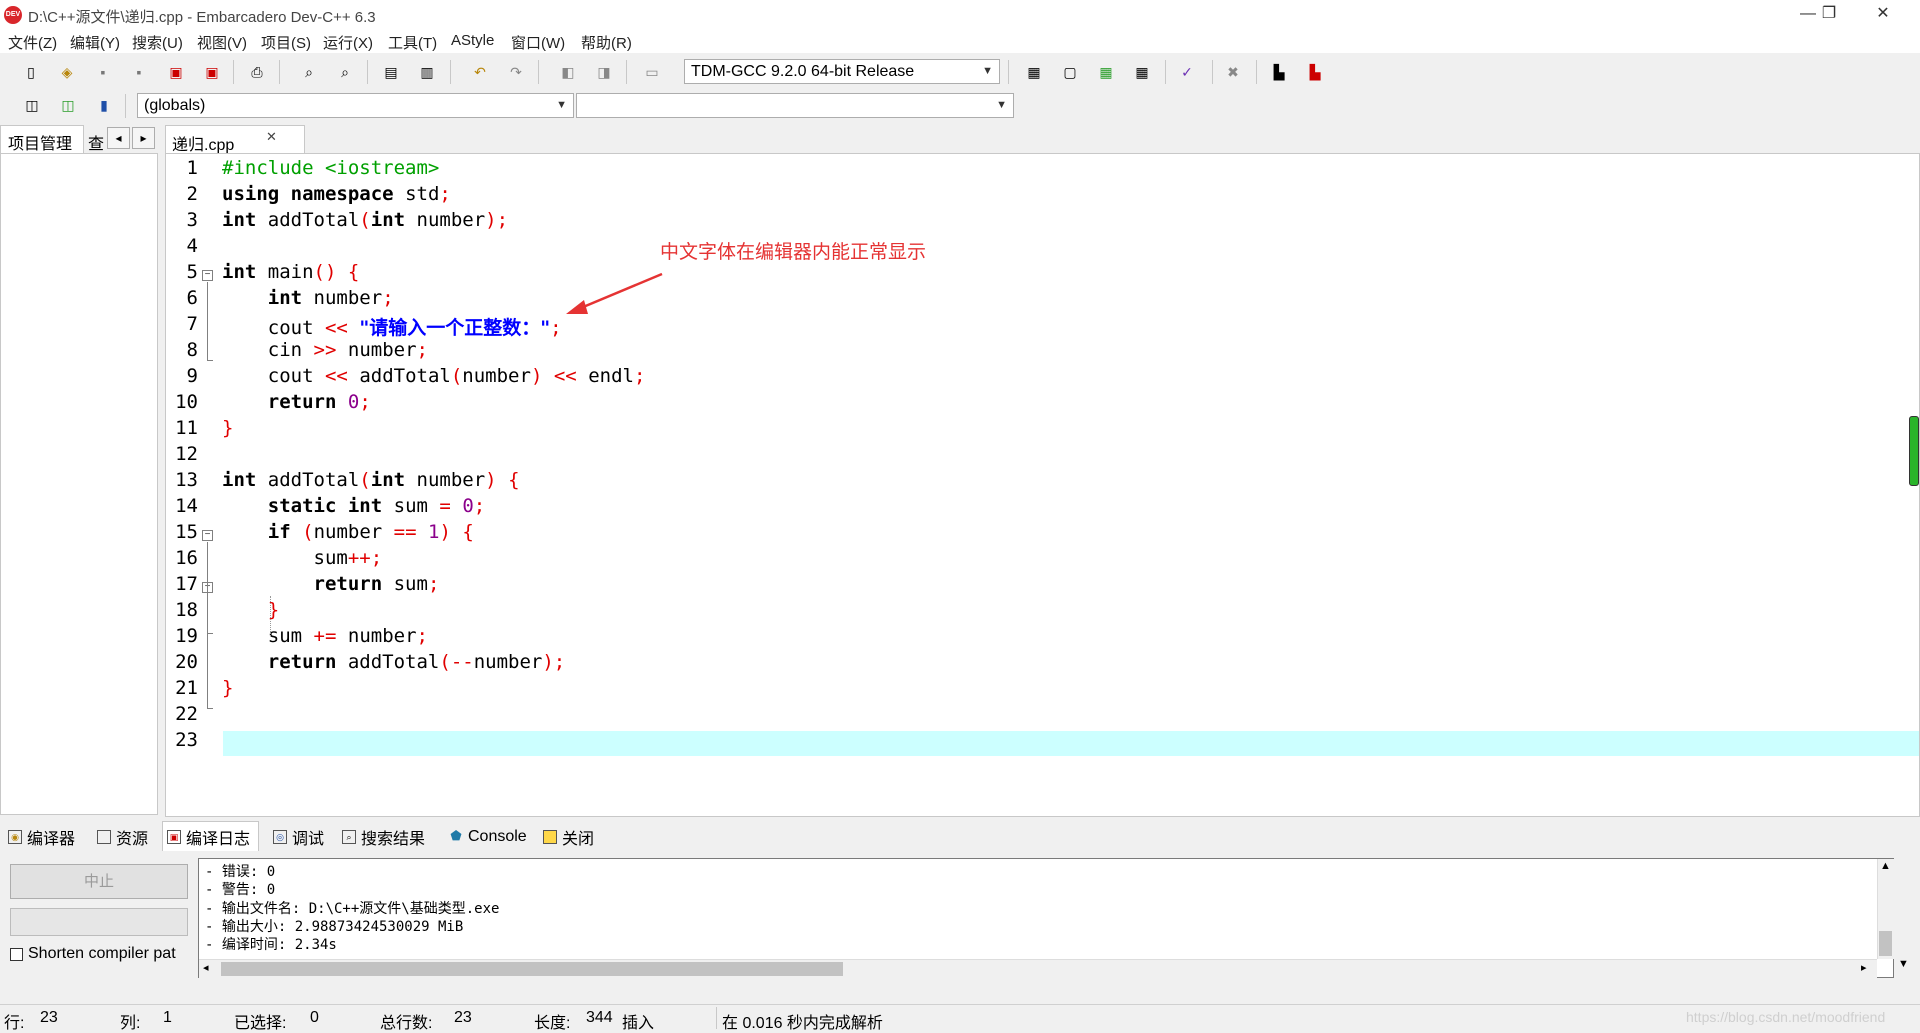 This screenshot has width=1920, height=1033. I want to click on tab-scroll-right-button: ▸, so click(143, 138).